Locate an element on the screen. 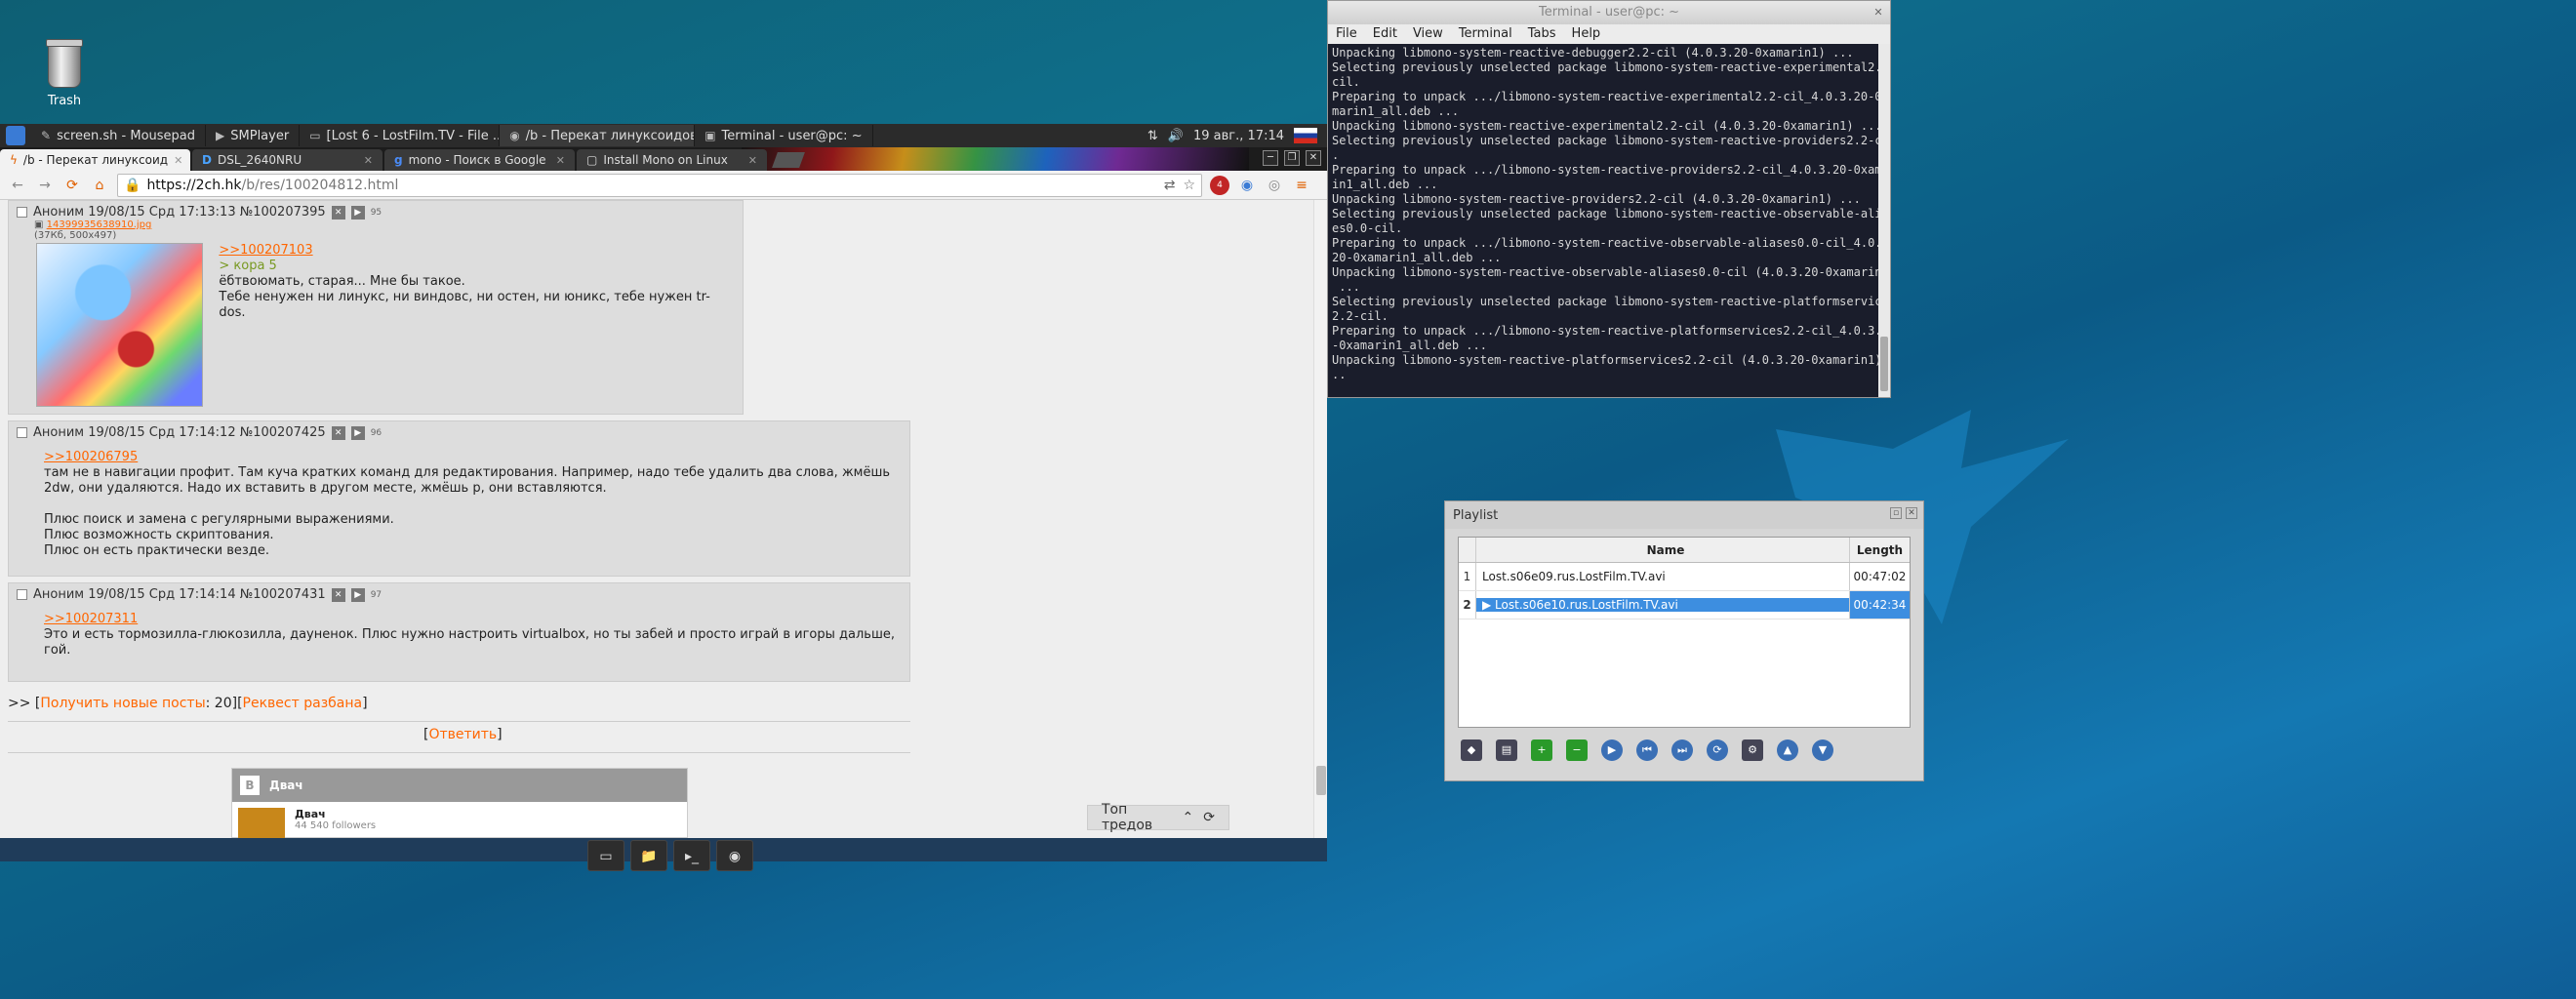 The width and height of the screenshot is (2576, 999). tab-google-search: g mono - Поиск в Google ✕ is located at coordinates (479, 160).